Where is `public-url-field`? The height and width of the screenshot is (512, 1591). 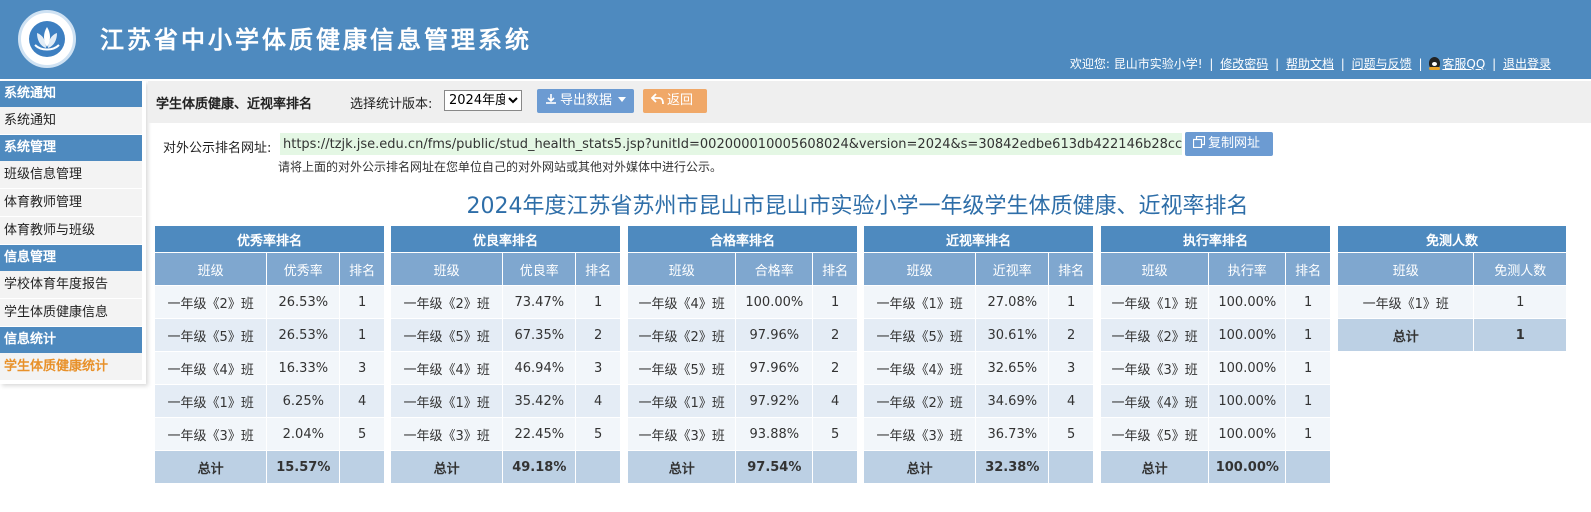
public-url-field is located at coordinates (731, 144).